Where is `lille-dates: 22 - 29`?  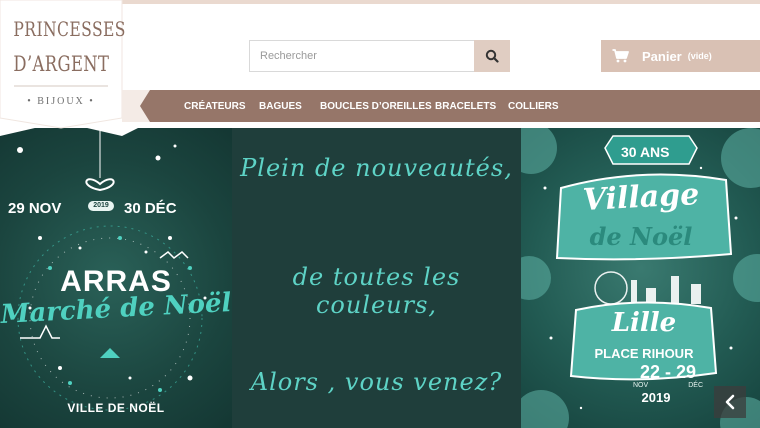
lille-dates: 22 - 29 is located at coordinates (668, 372).